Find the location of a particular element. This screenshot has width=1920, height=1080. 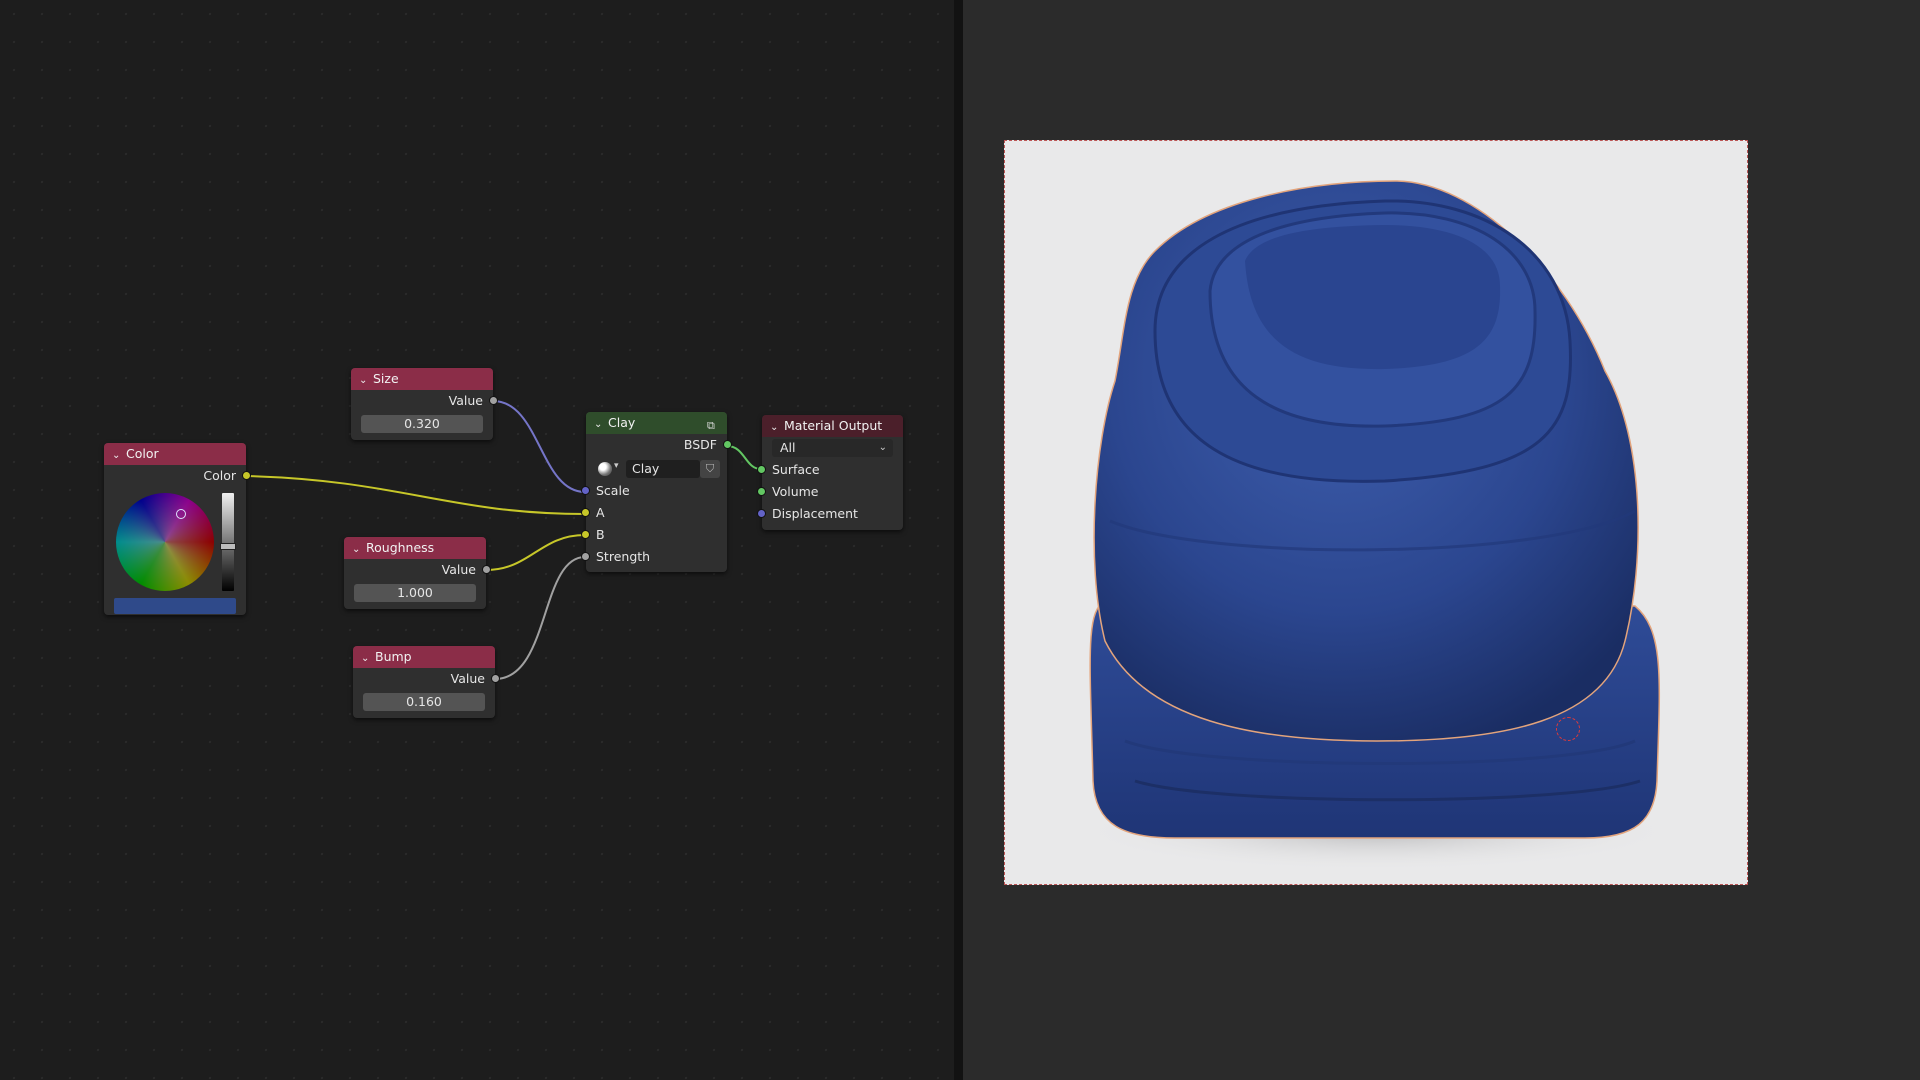

clay-input-label: B is located at coordinates (600, 534).